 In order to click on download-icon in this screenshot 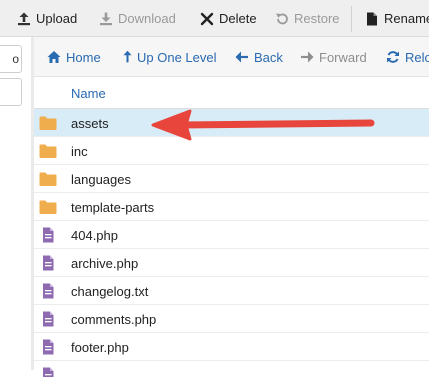, I will do `click(106, 18)`.